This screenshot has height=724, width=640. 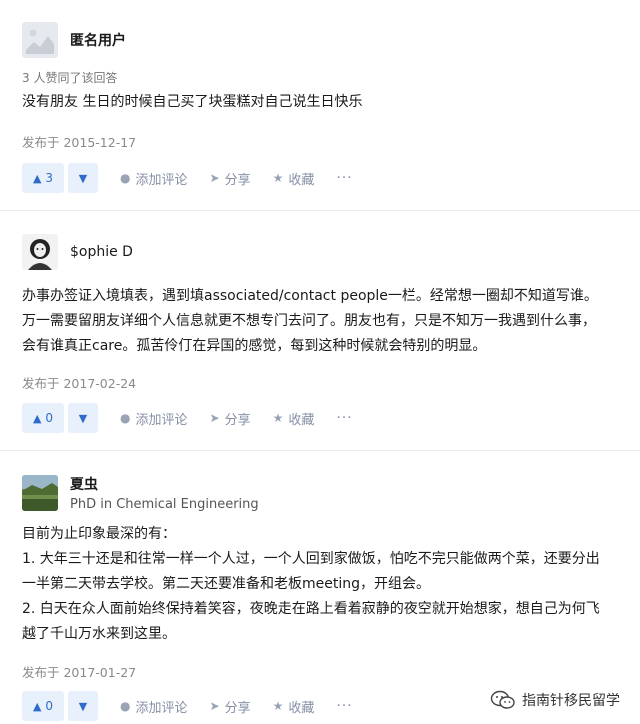 What do you see at coordinates (502, 699) in the screenshot?
I see `wechat-icon` at bounding box center [502, 699].